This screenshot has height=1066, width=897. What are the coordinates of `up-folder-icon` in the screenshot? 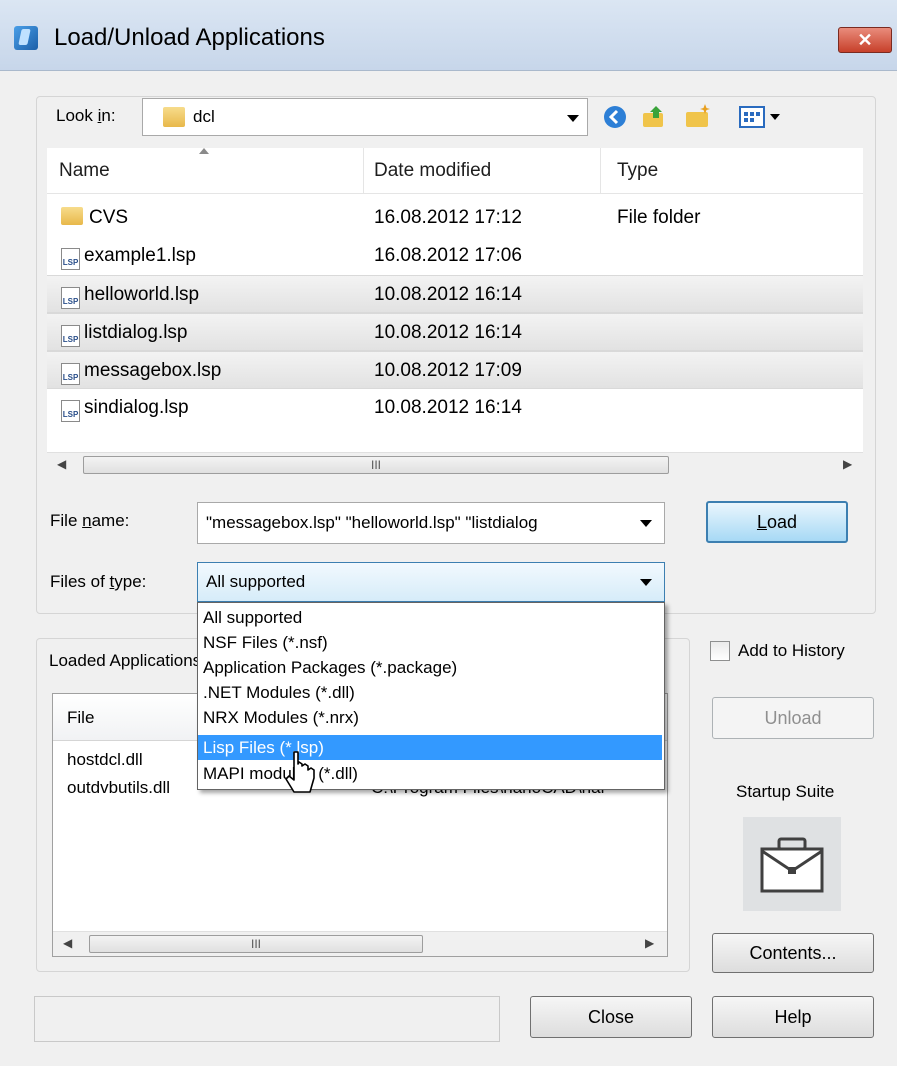 It's located at (653, 115).